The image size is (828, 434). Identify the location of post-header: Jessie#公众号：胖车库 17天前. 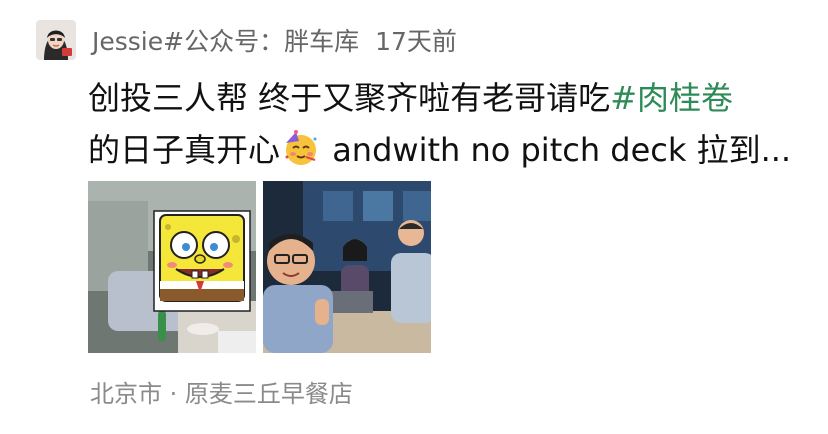
(274, 40).